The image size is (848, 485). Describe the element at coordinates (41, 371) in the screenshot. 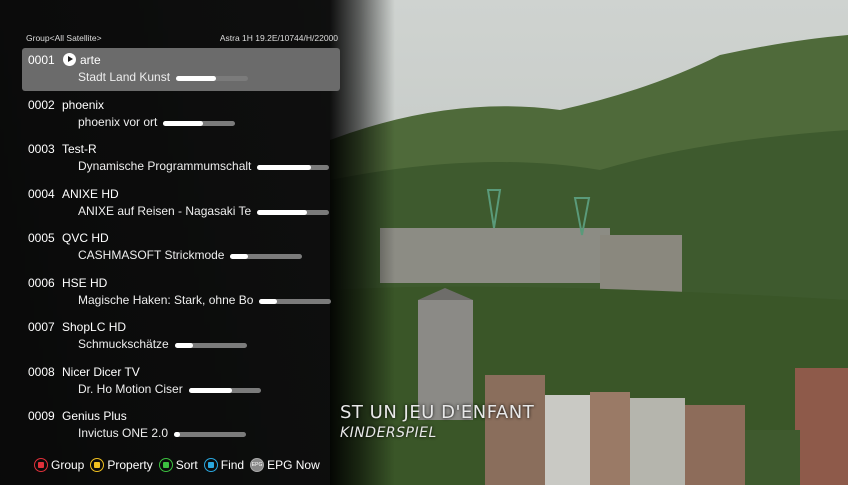

I see `channel-number: 0008` at that location.